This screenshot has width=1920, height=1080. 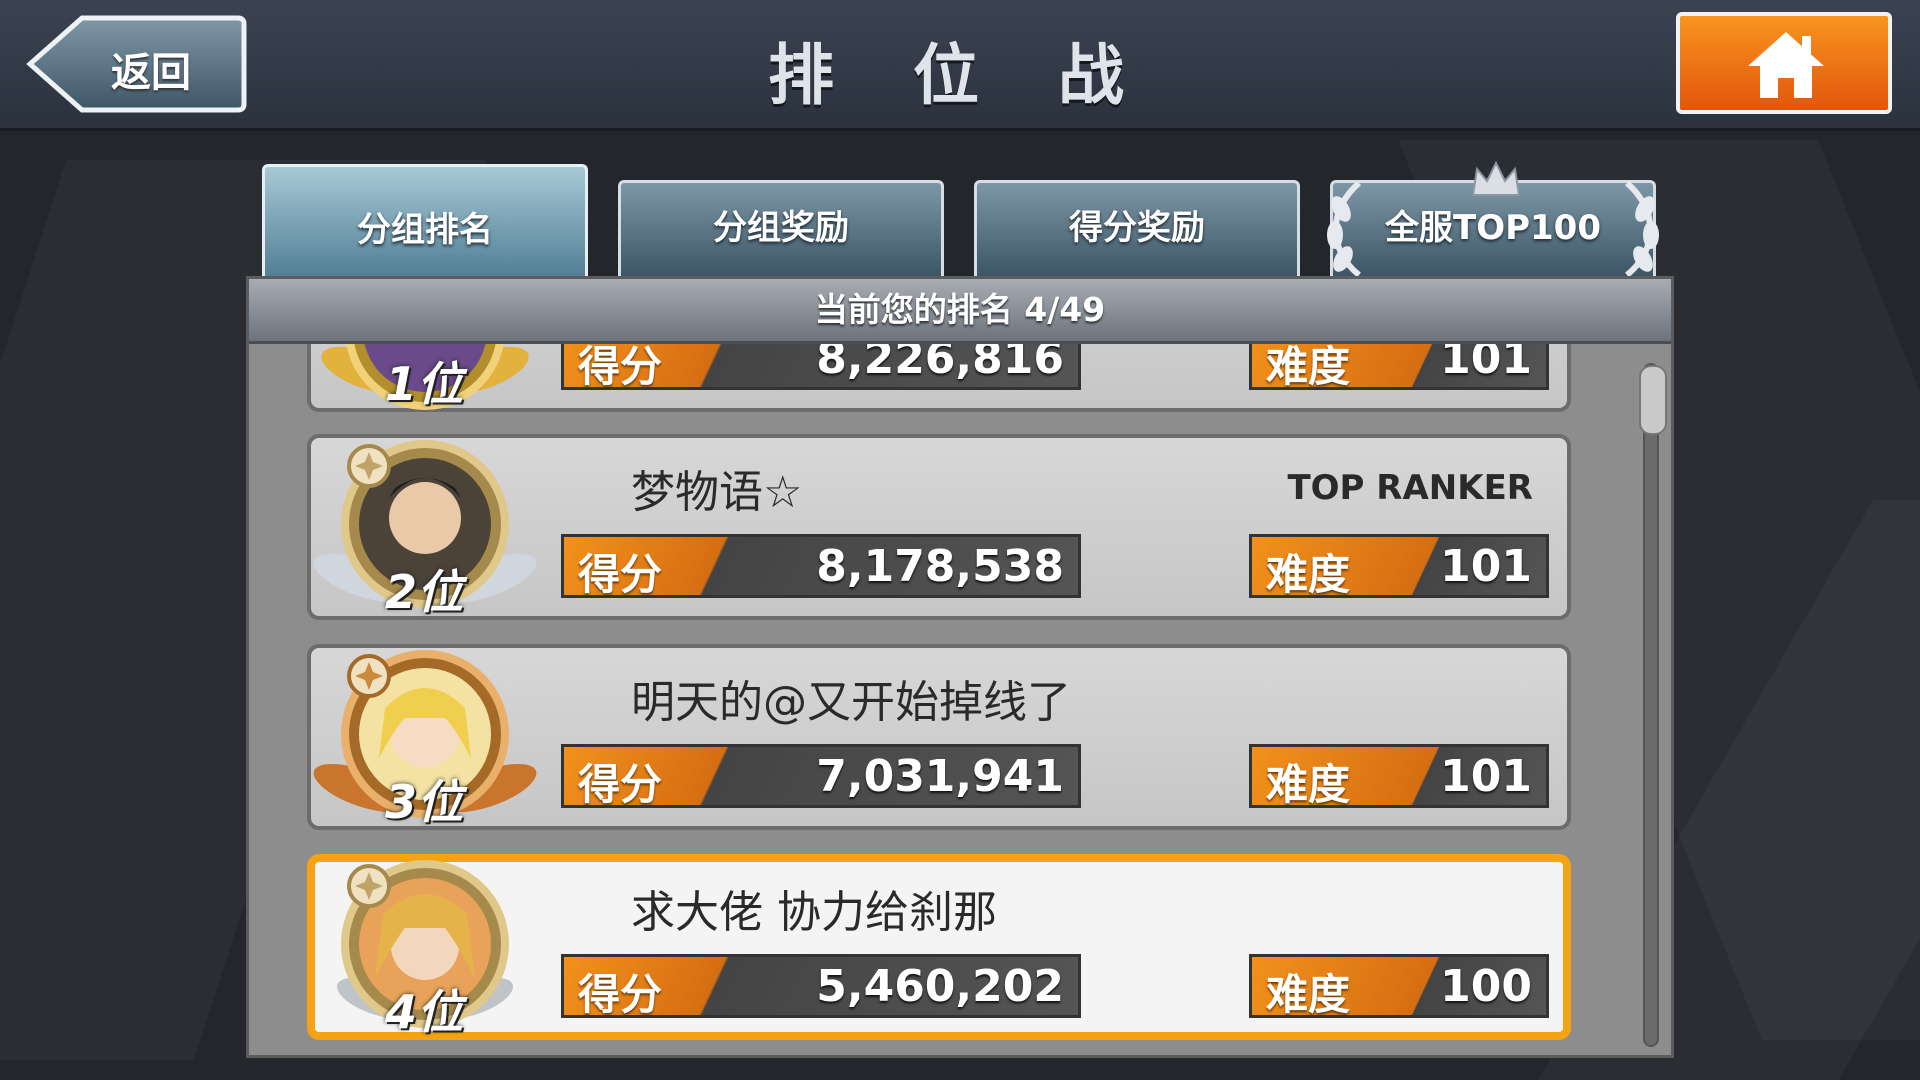 I want to click on difficulty-value: 100, so click(x=1486, y=986).